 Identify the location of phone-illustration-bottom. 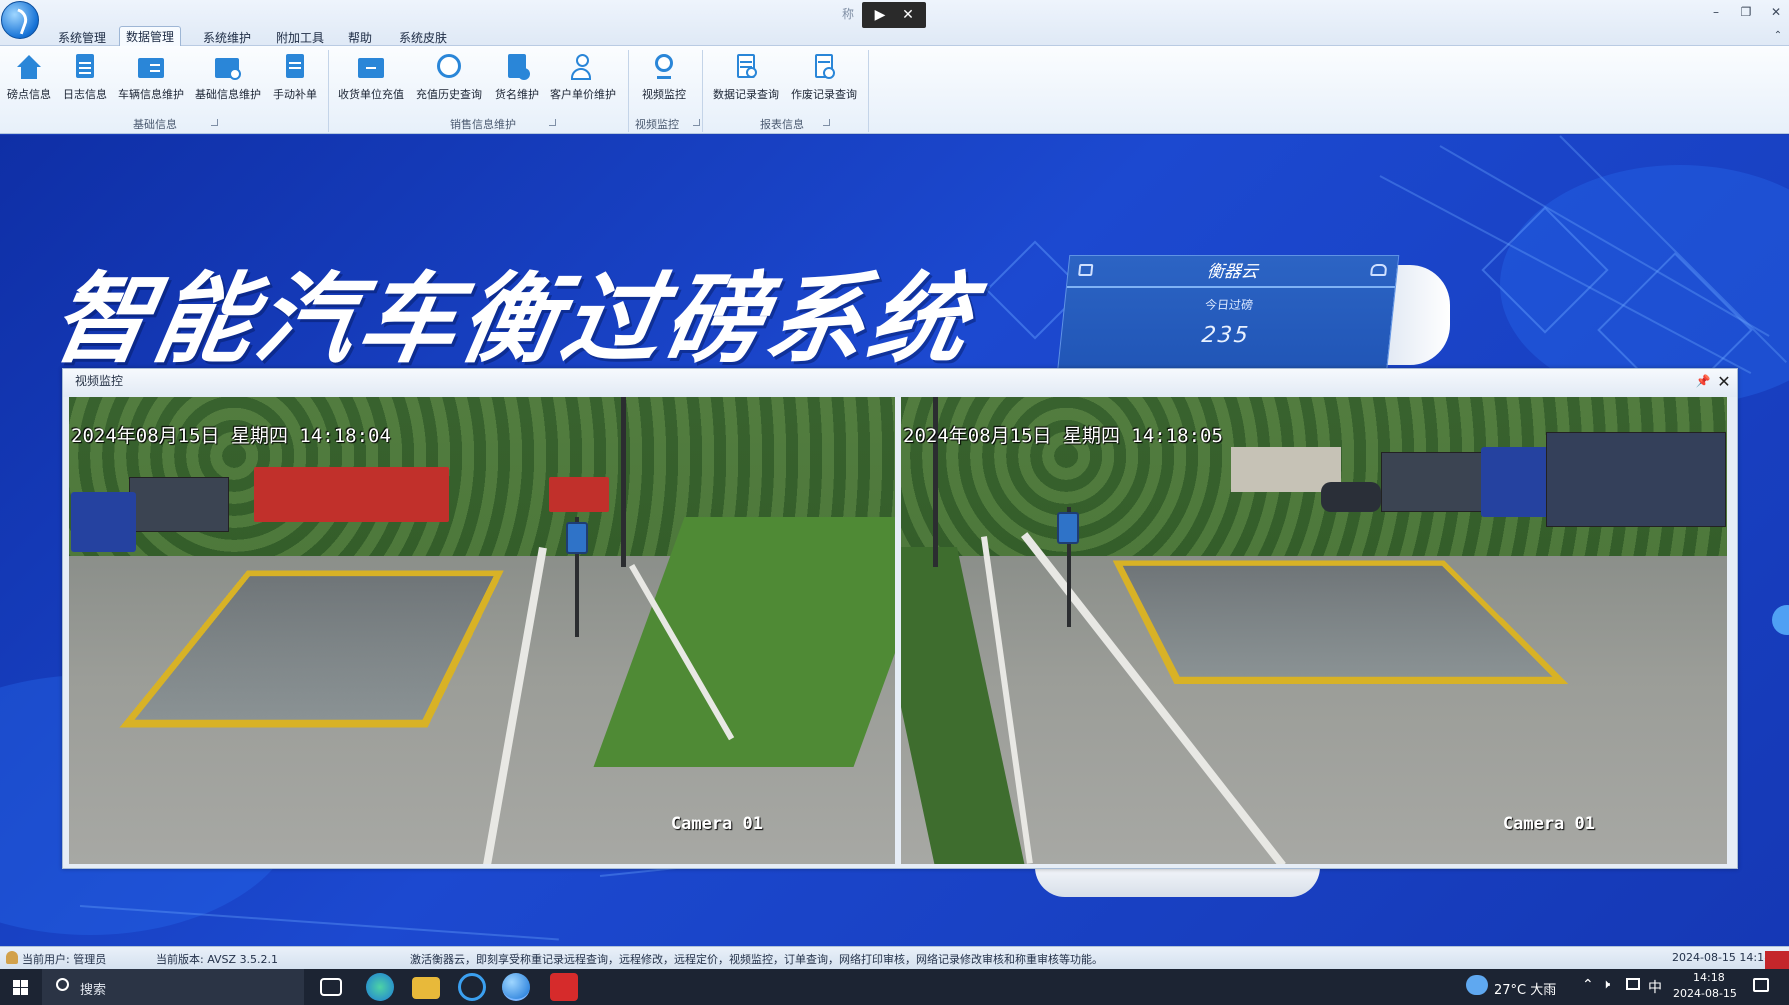
(1177, 881).